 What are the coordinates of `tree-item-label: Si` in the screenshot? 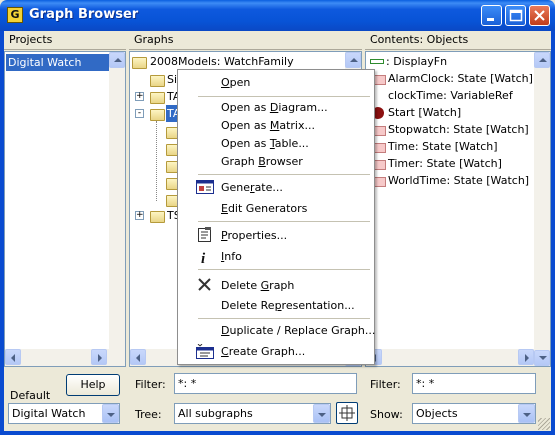 It's located at (172, 79).